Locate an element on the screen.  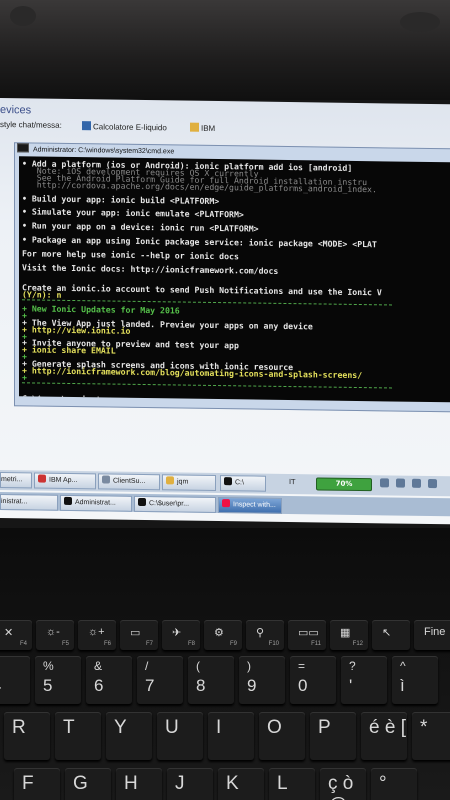
function-key: ↖ is located at coordinates (391, 635).